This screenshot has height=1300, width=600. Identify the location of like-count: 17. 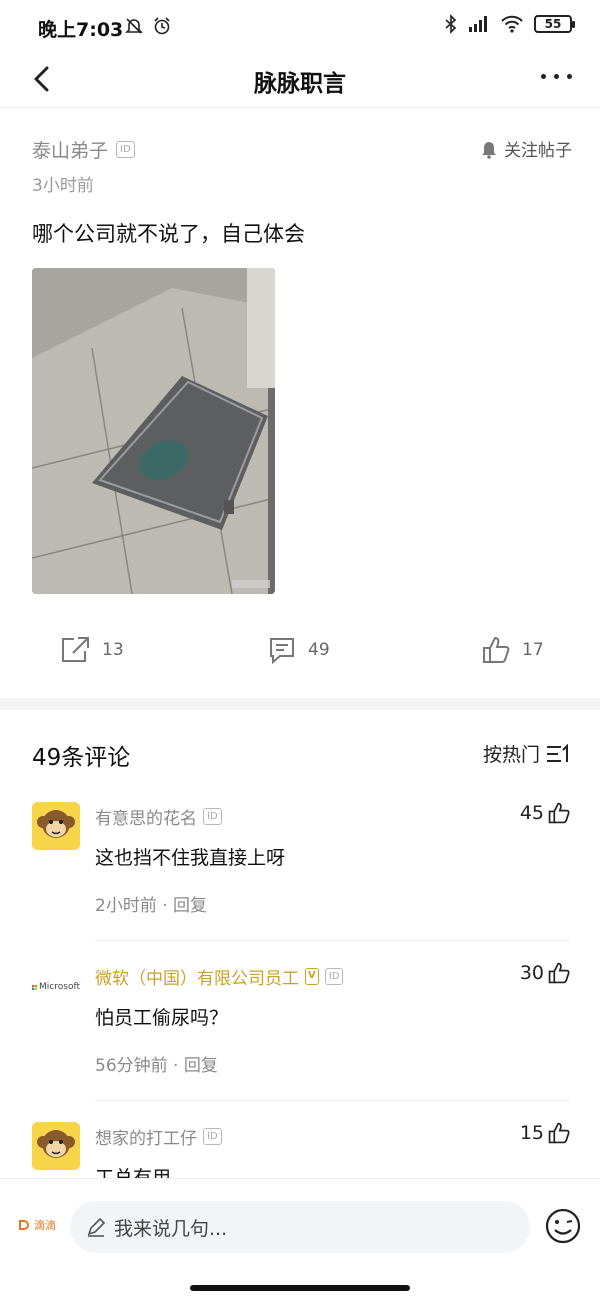
(533, 650).